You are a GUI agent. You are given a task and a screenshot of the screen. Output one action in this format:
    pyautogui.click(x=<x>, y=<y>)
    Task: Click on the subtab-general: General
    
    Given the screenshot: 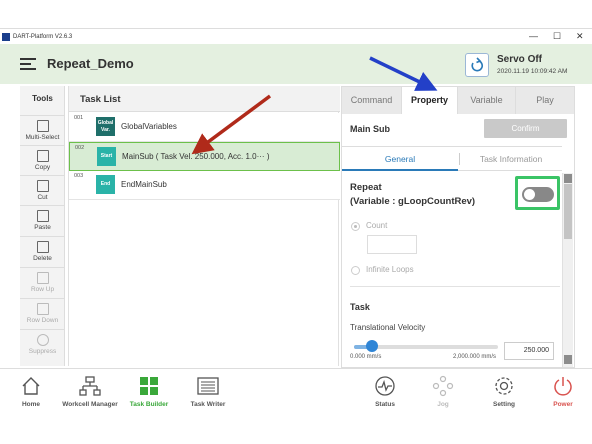 What is the action you would take?
    pyautogui.click(x=400, y=159)
    